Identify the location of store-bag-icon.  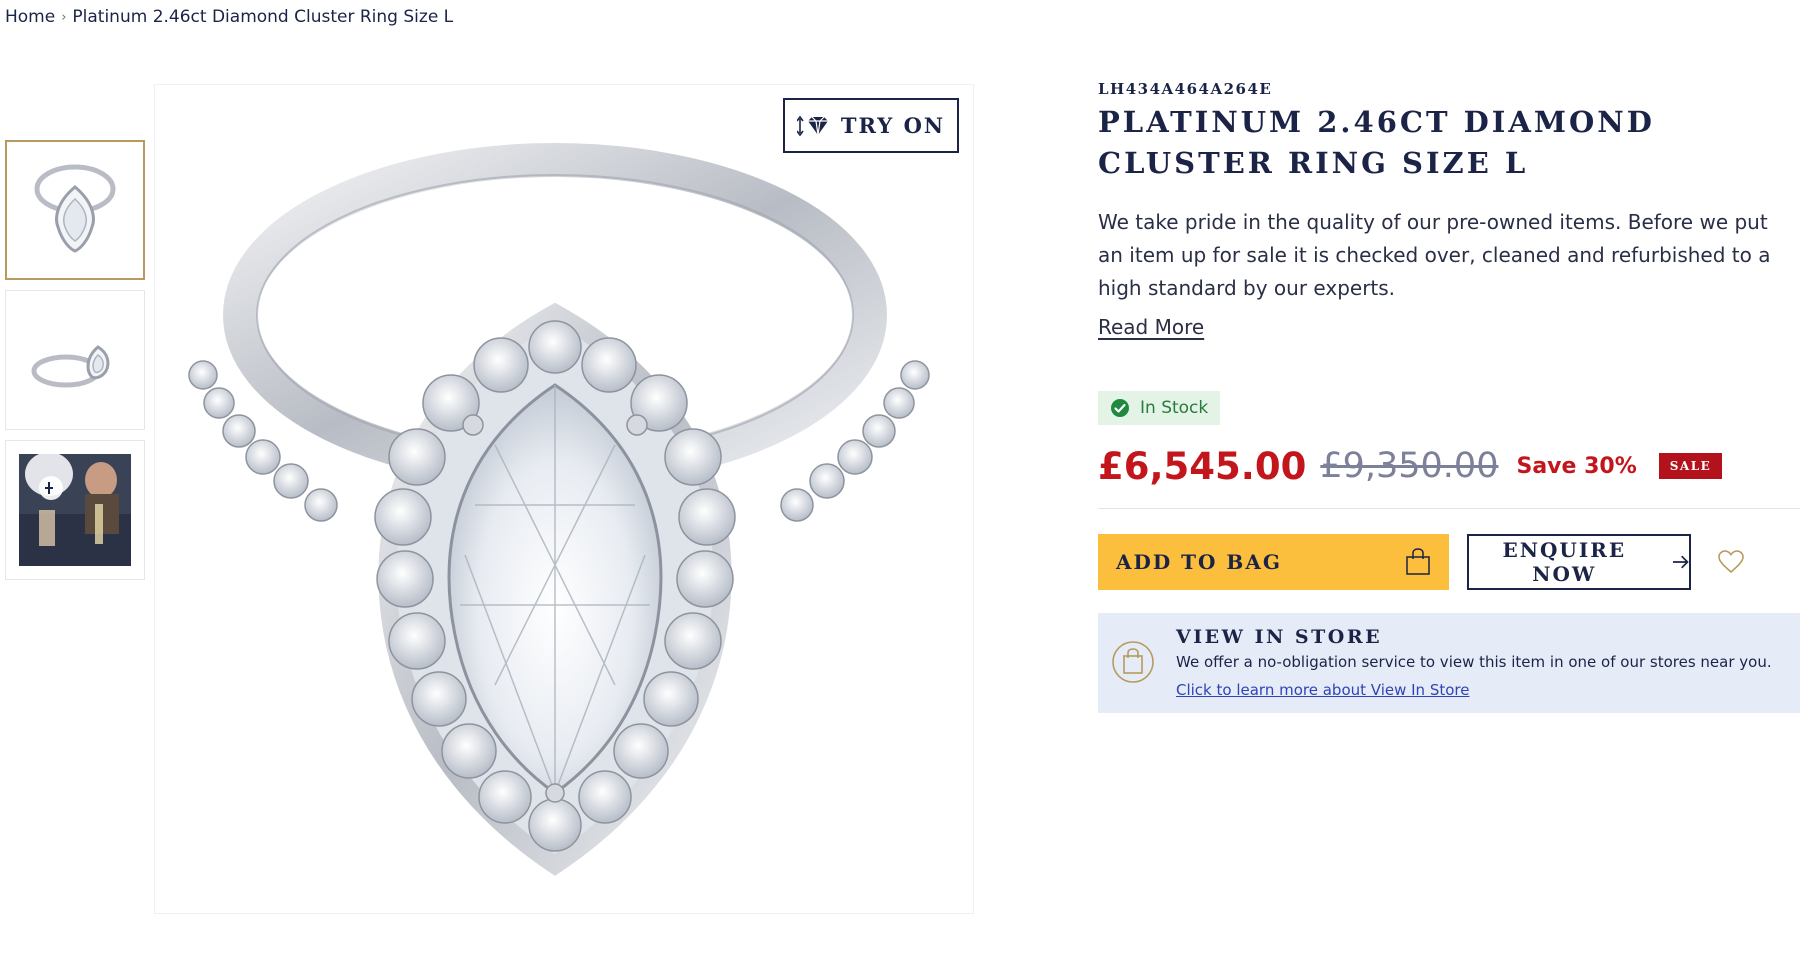
(1133, 662).